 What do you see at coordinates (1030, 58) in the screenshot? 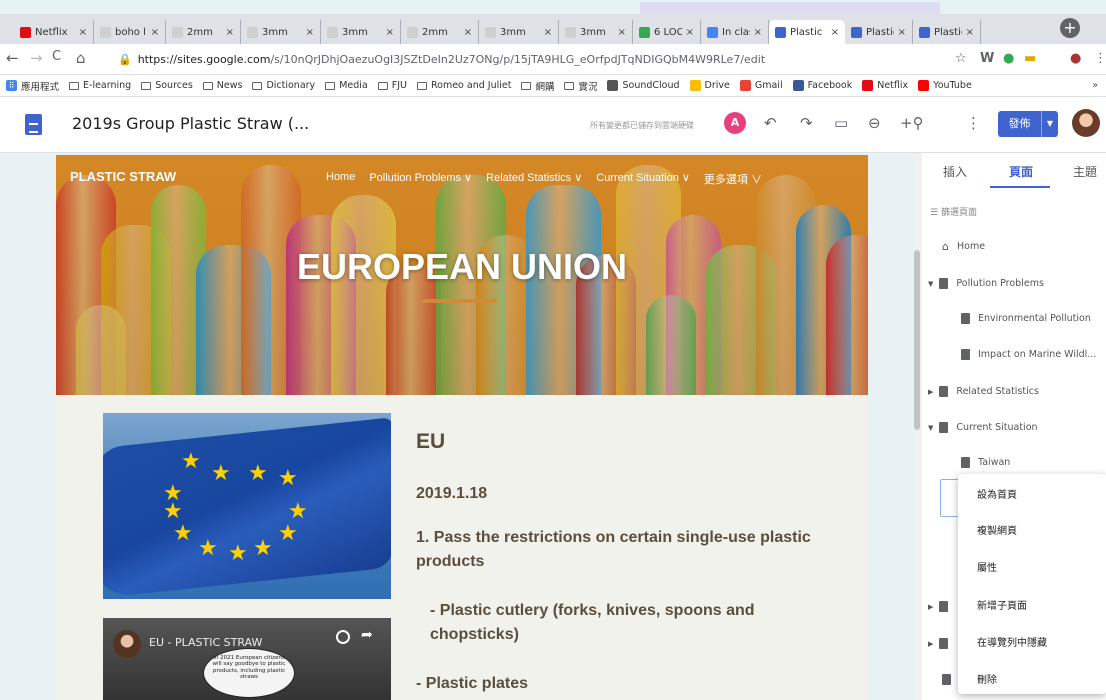
I see `extension-folder-icon: ▬` at bounding box center [1030, 58].